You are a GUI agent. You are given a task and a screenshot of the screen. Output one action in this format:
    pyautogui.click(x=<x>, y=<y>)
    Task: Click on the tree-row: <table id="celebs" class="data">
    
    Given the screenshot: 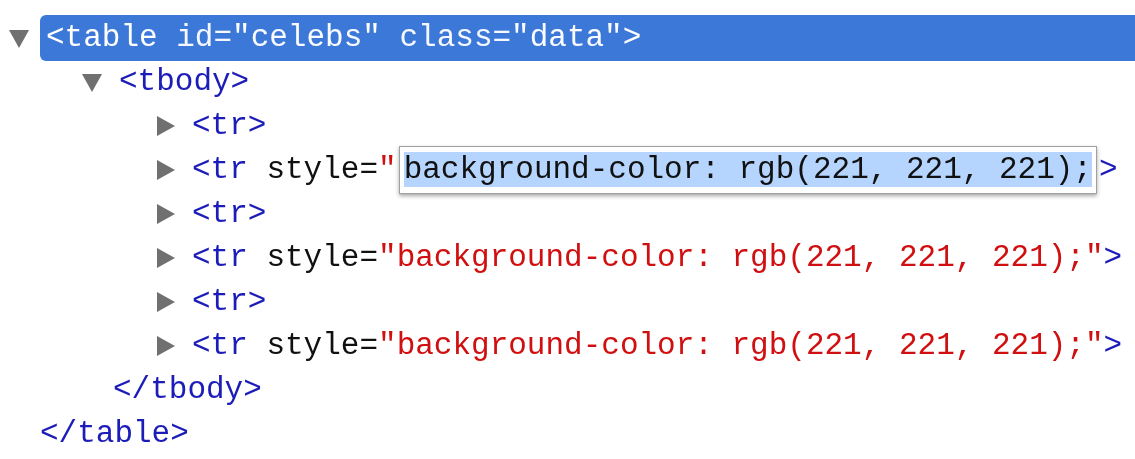 What is the action you would take?
    pyautogui.click(x=587, y=38)
    